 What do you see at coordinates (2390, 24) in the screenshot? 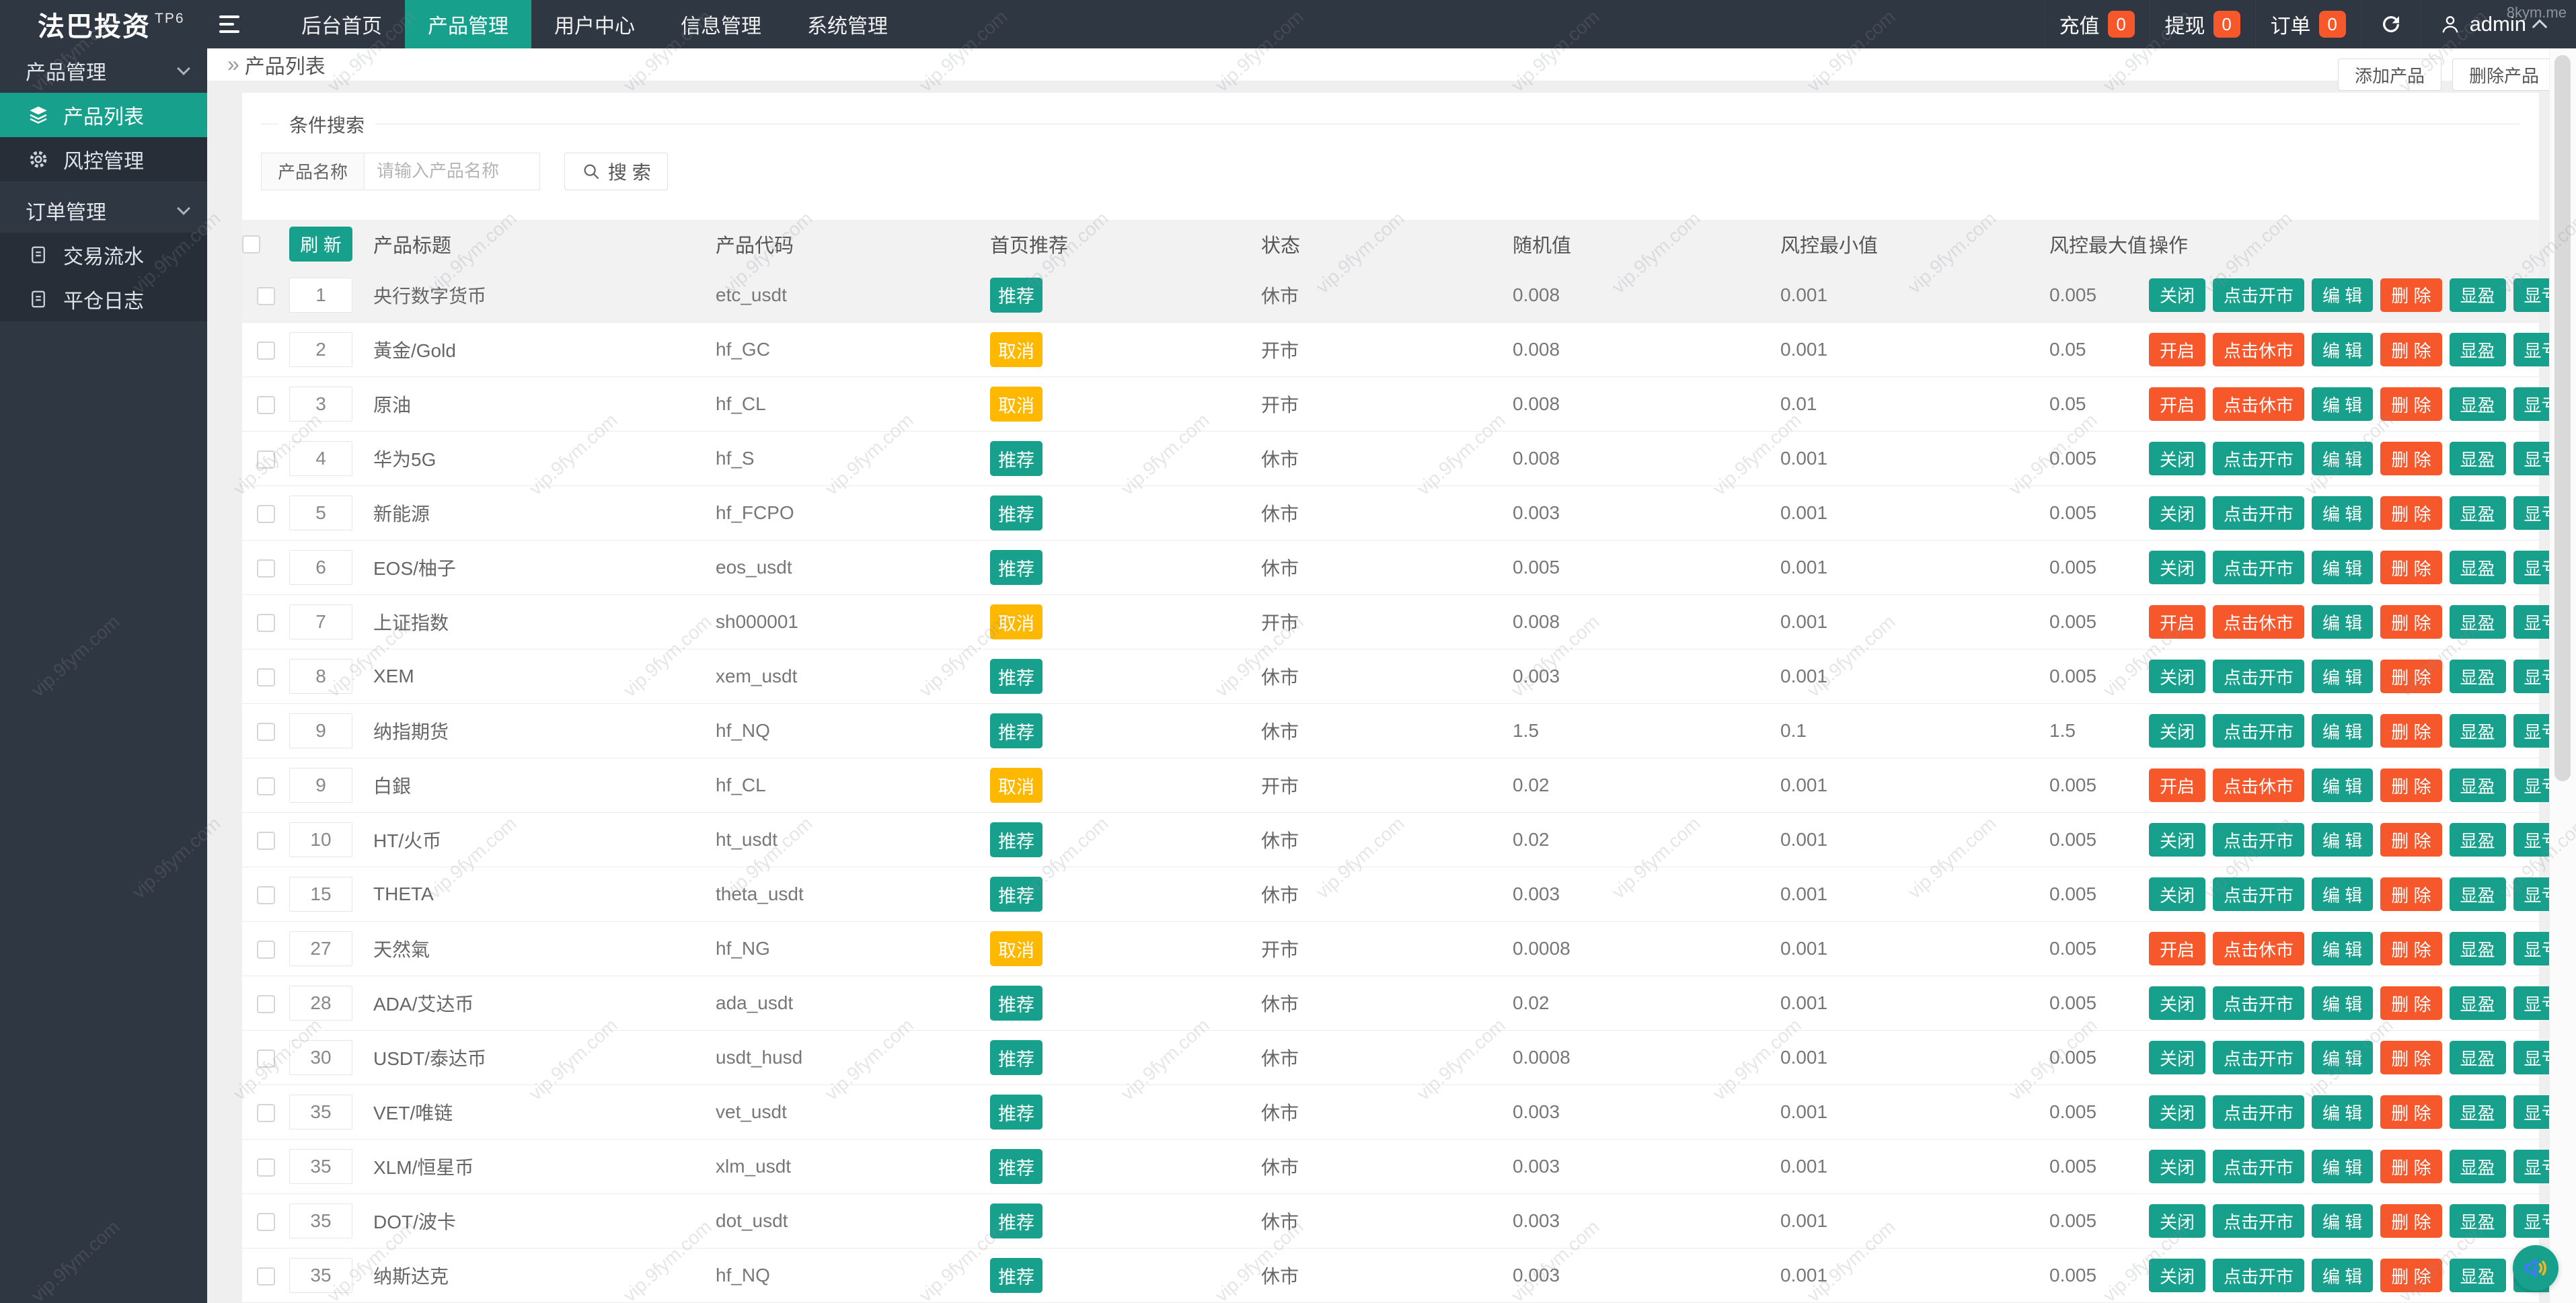
I see `refresh-icon` at bounding box center [2390, 24].